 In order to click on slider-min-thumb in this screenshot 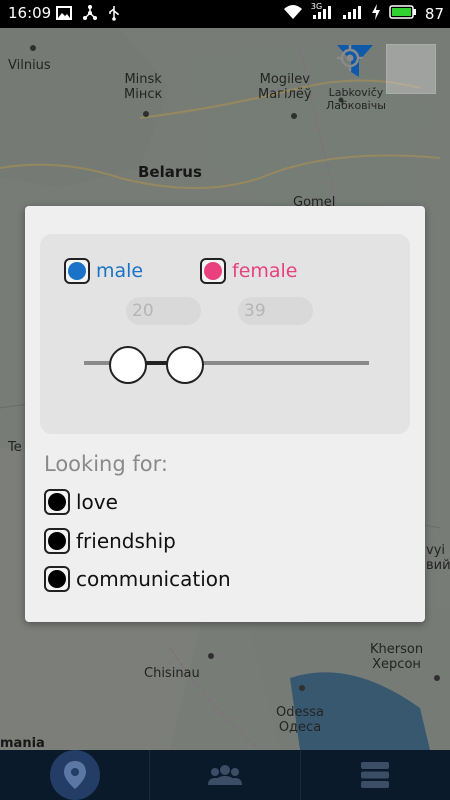, I will do `click(128, 365)`.